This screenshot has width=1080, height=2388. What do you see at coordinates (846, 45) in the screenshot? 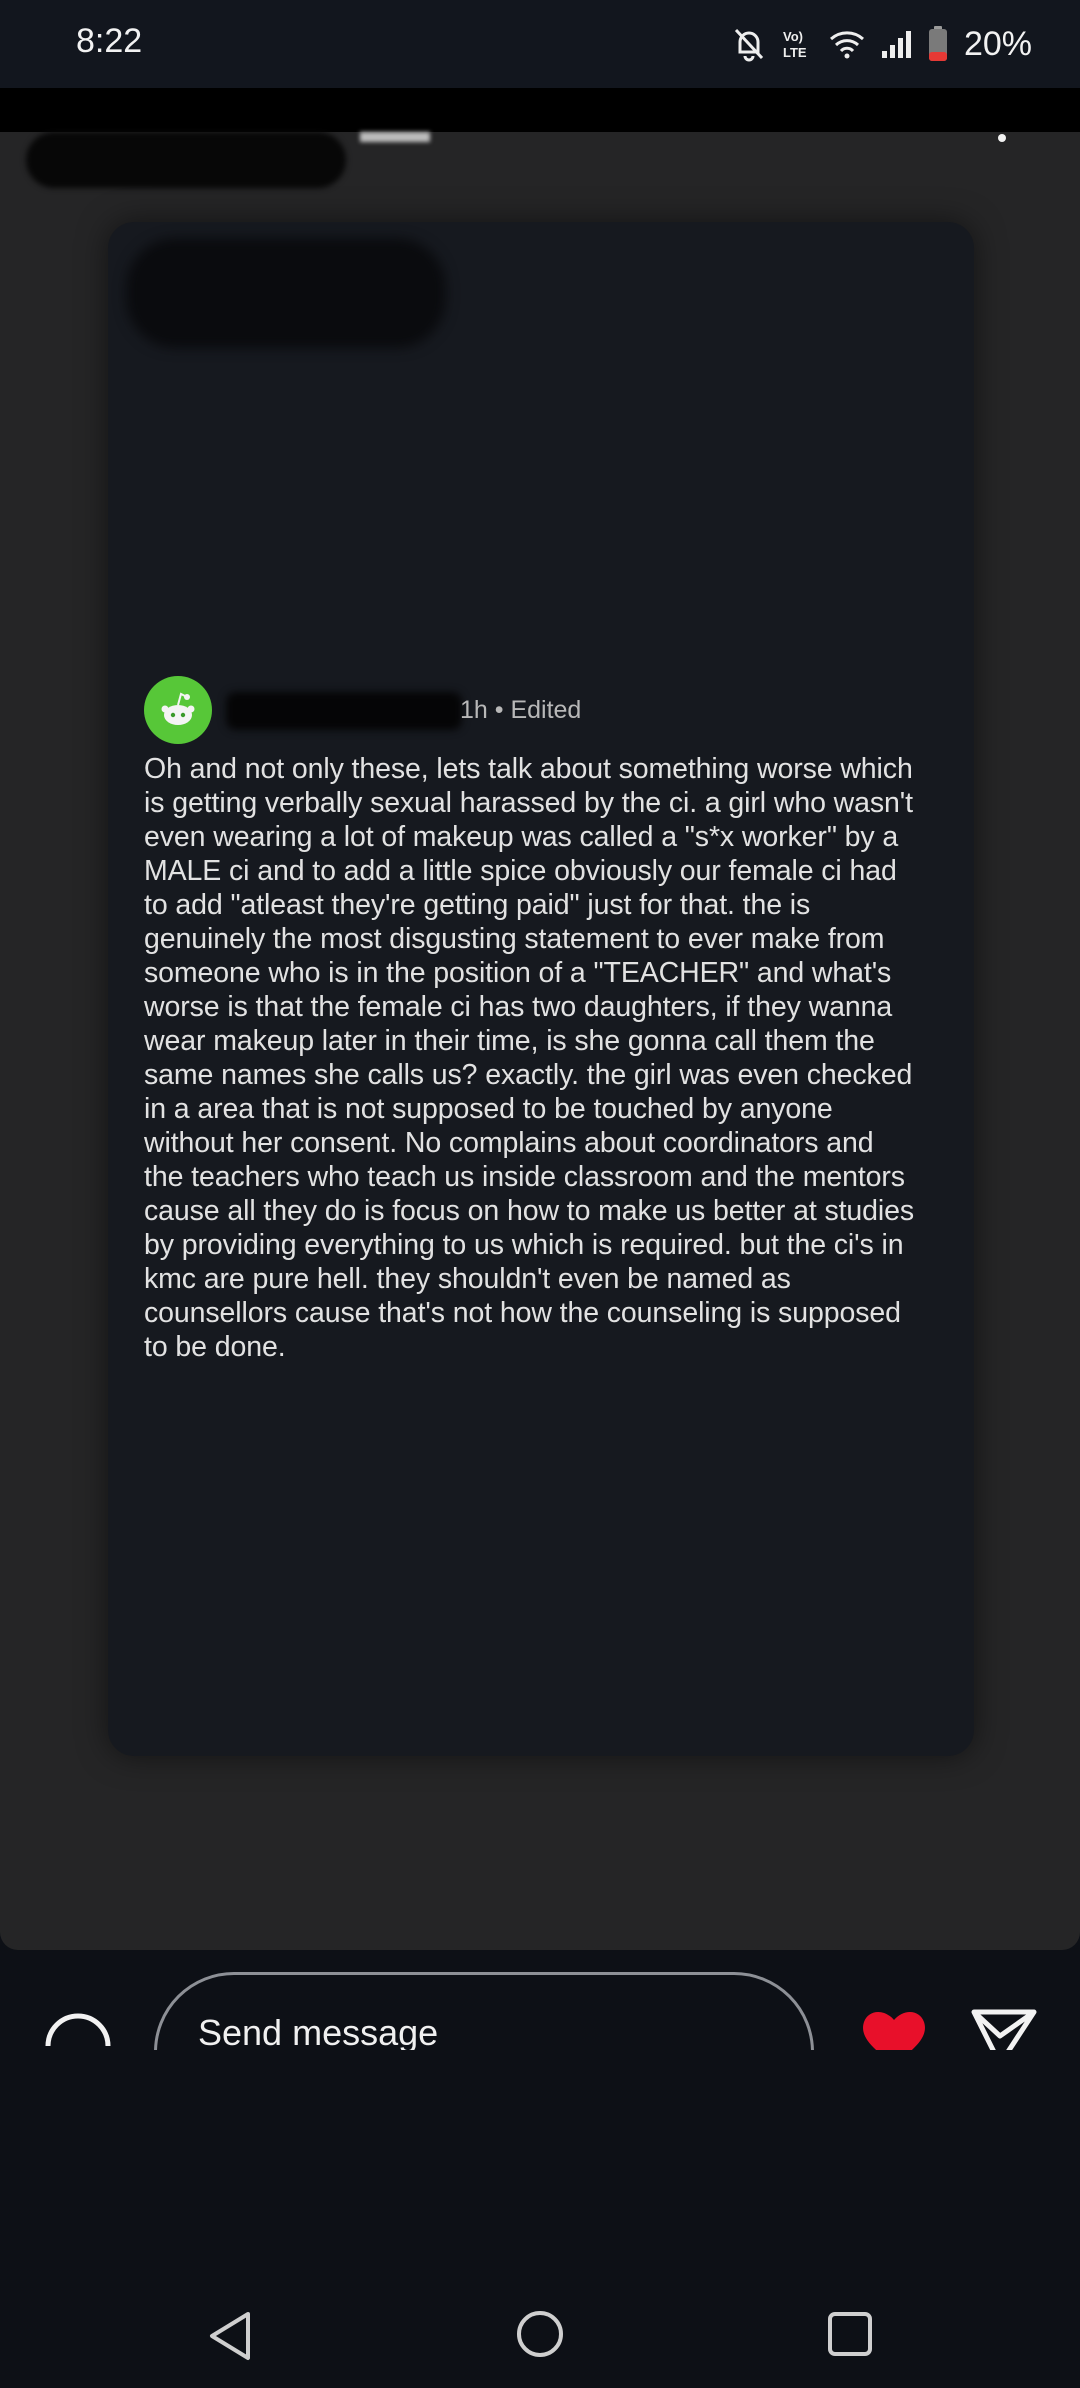
I see `wifi-icon` at bounding box center [846, 45].